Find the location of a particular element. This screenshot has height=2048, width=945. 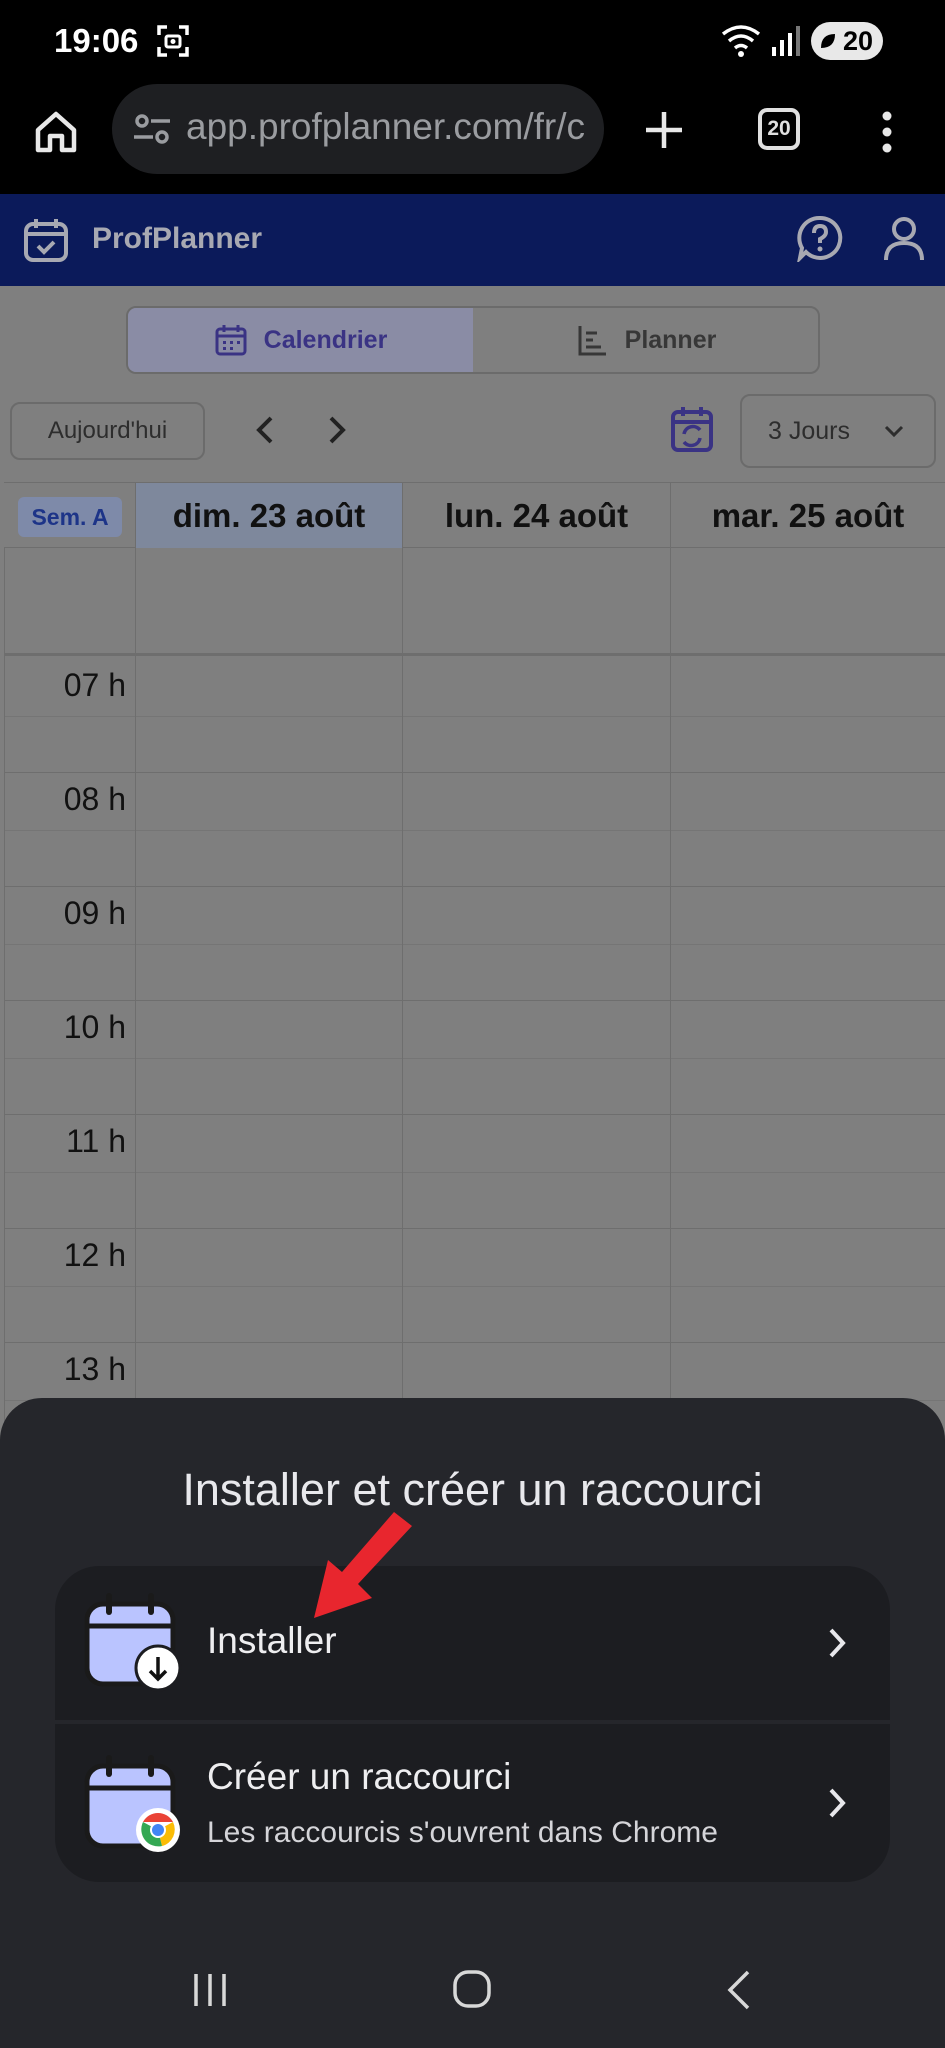

tab-planner-label: Planner is located at coordinates (670, 339).